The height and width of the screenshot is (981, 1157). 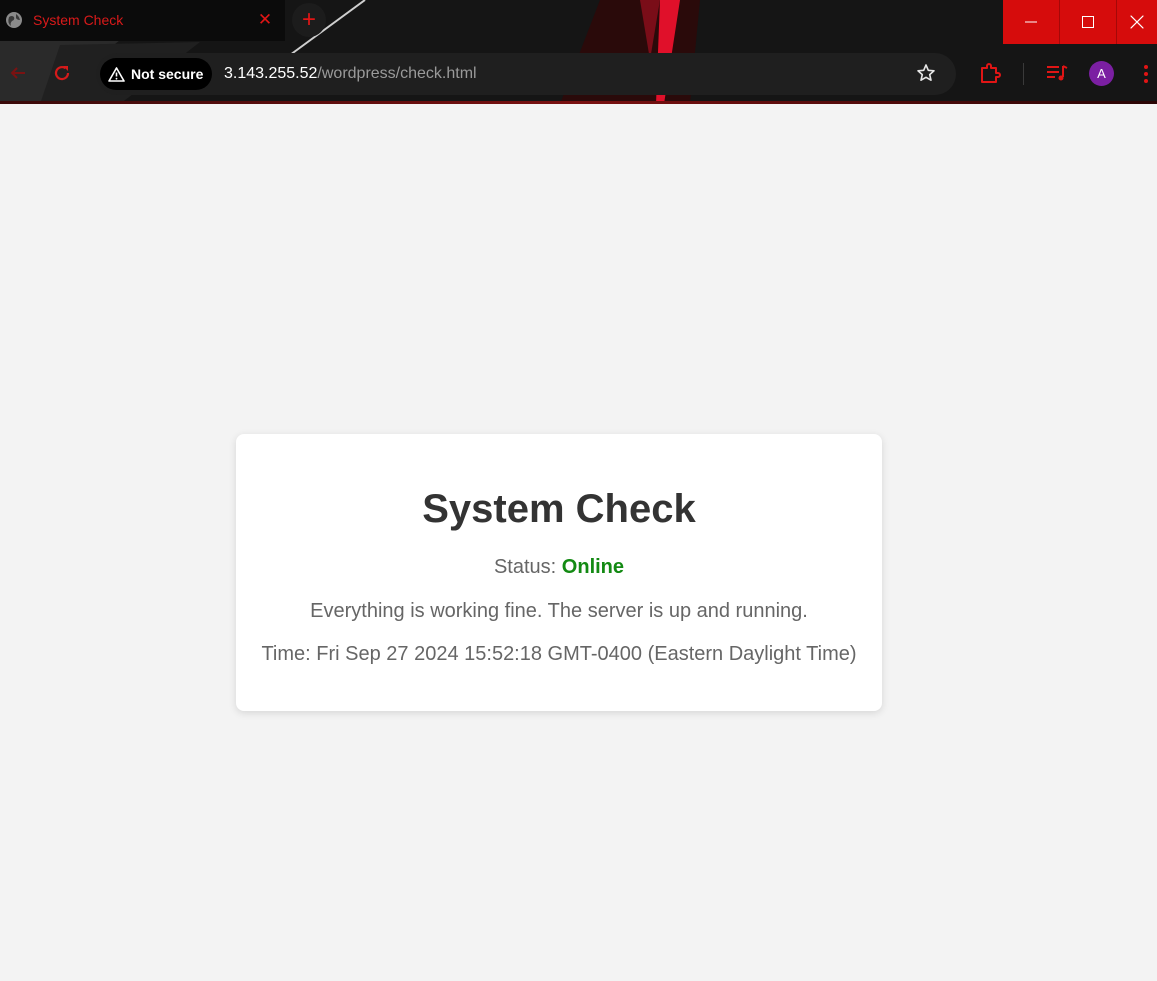 What do you see at coordinates (309, 20) in the screenshot?
I see `plus-icon: +` at bounding box center [309, 20].